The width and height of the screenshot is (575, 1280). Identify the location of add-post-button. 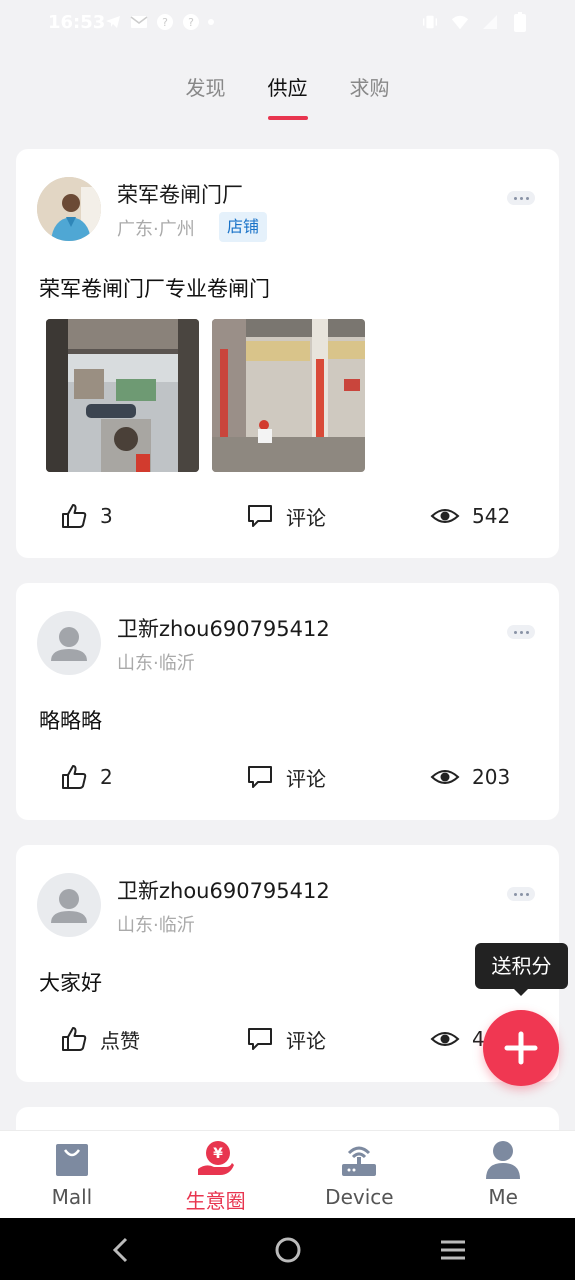
(521, 1048).